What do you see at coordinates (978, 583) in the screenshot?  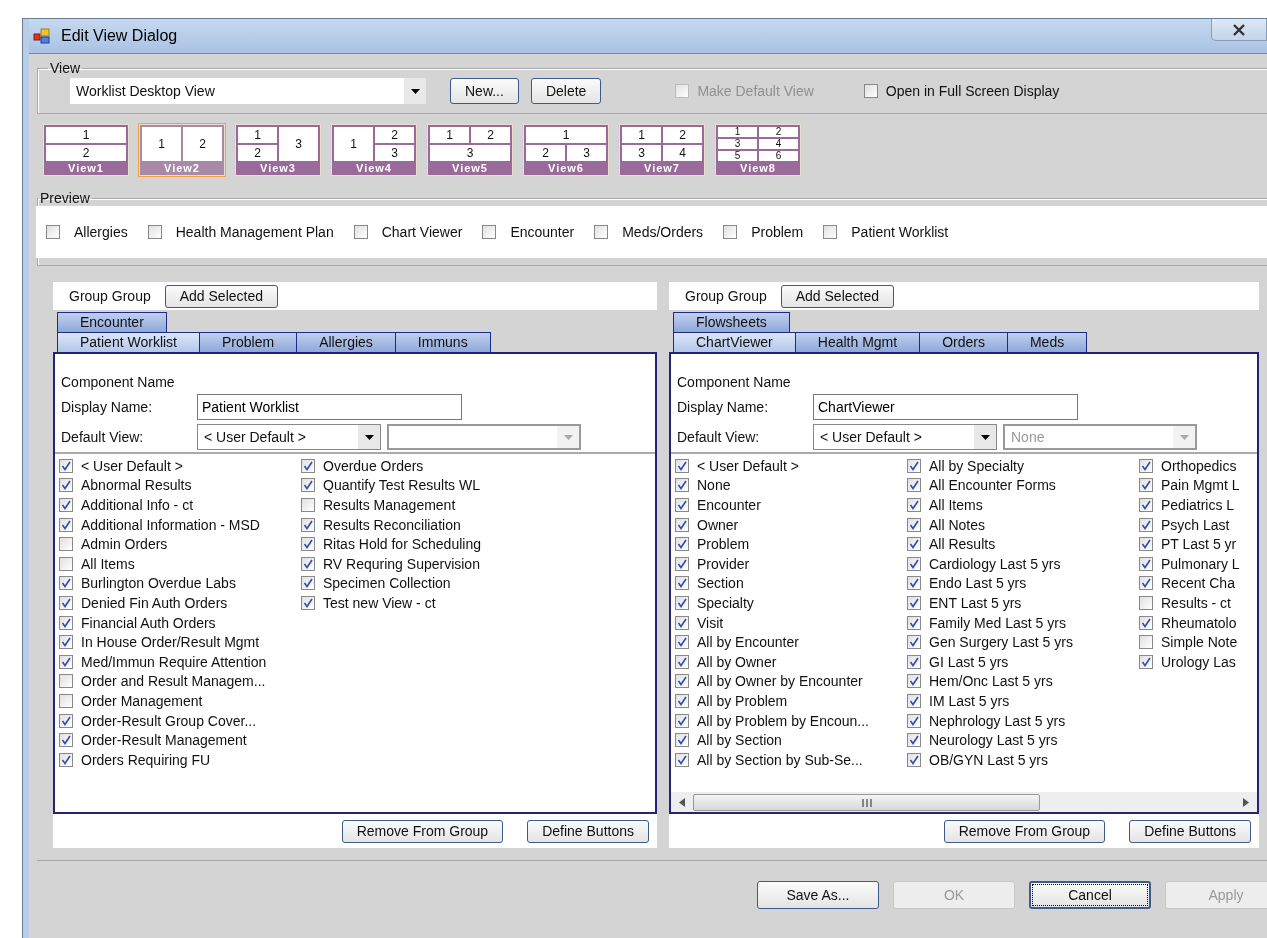 I see `checkbox-label: Endo Last 5 yrs` at bounding box center [978, 583].